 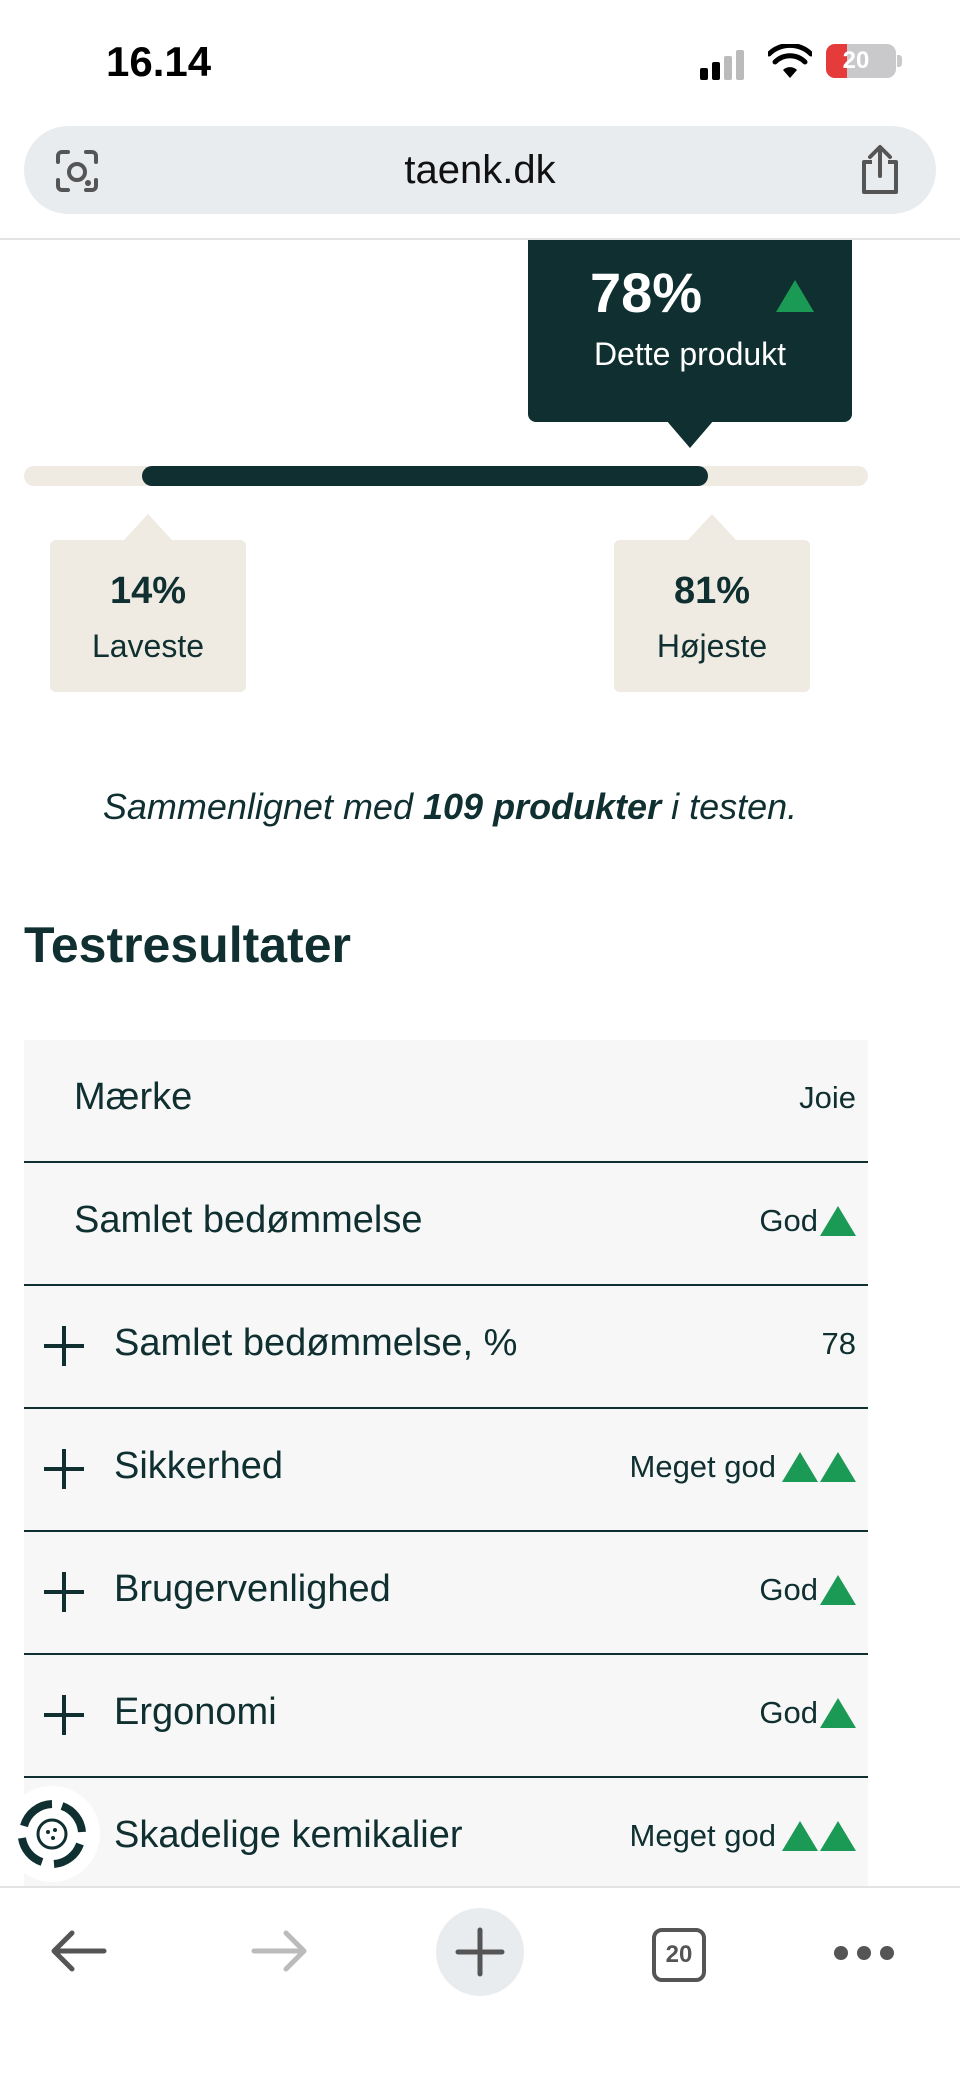 I want to click on comparison-text: Sammenlignet med 109 produkter i testen., so click(x=450, y=807).